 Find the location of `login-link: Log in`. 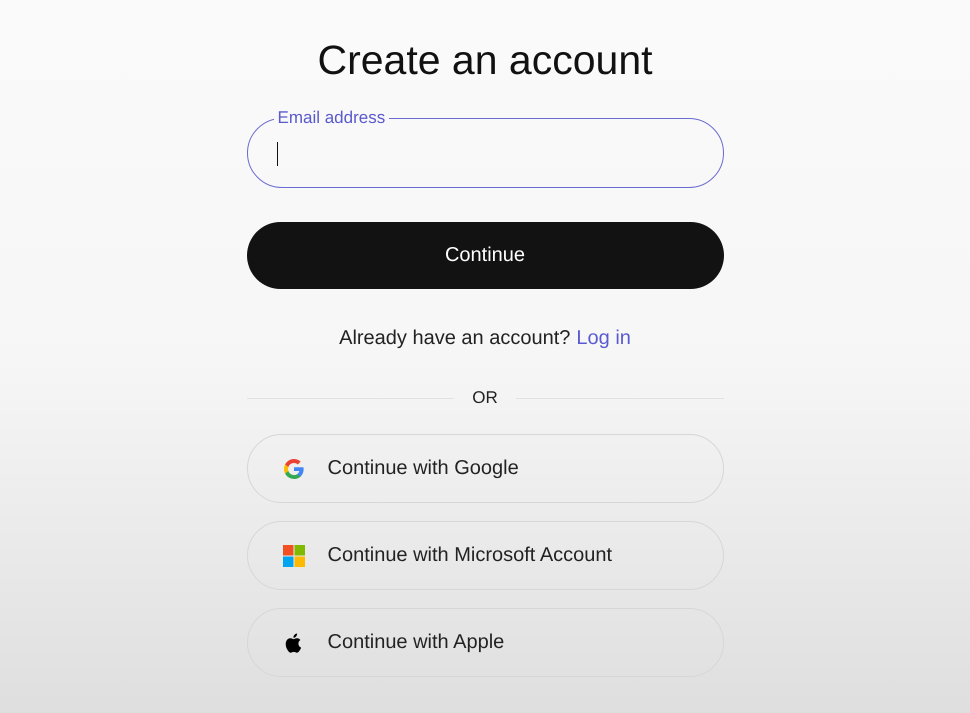

login-link: Log in is located at coordinates (603, 338).